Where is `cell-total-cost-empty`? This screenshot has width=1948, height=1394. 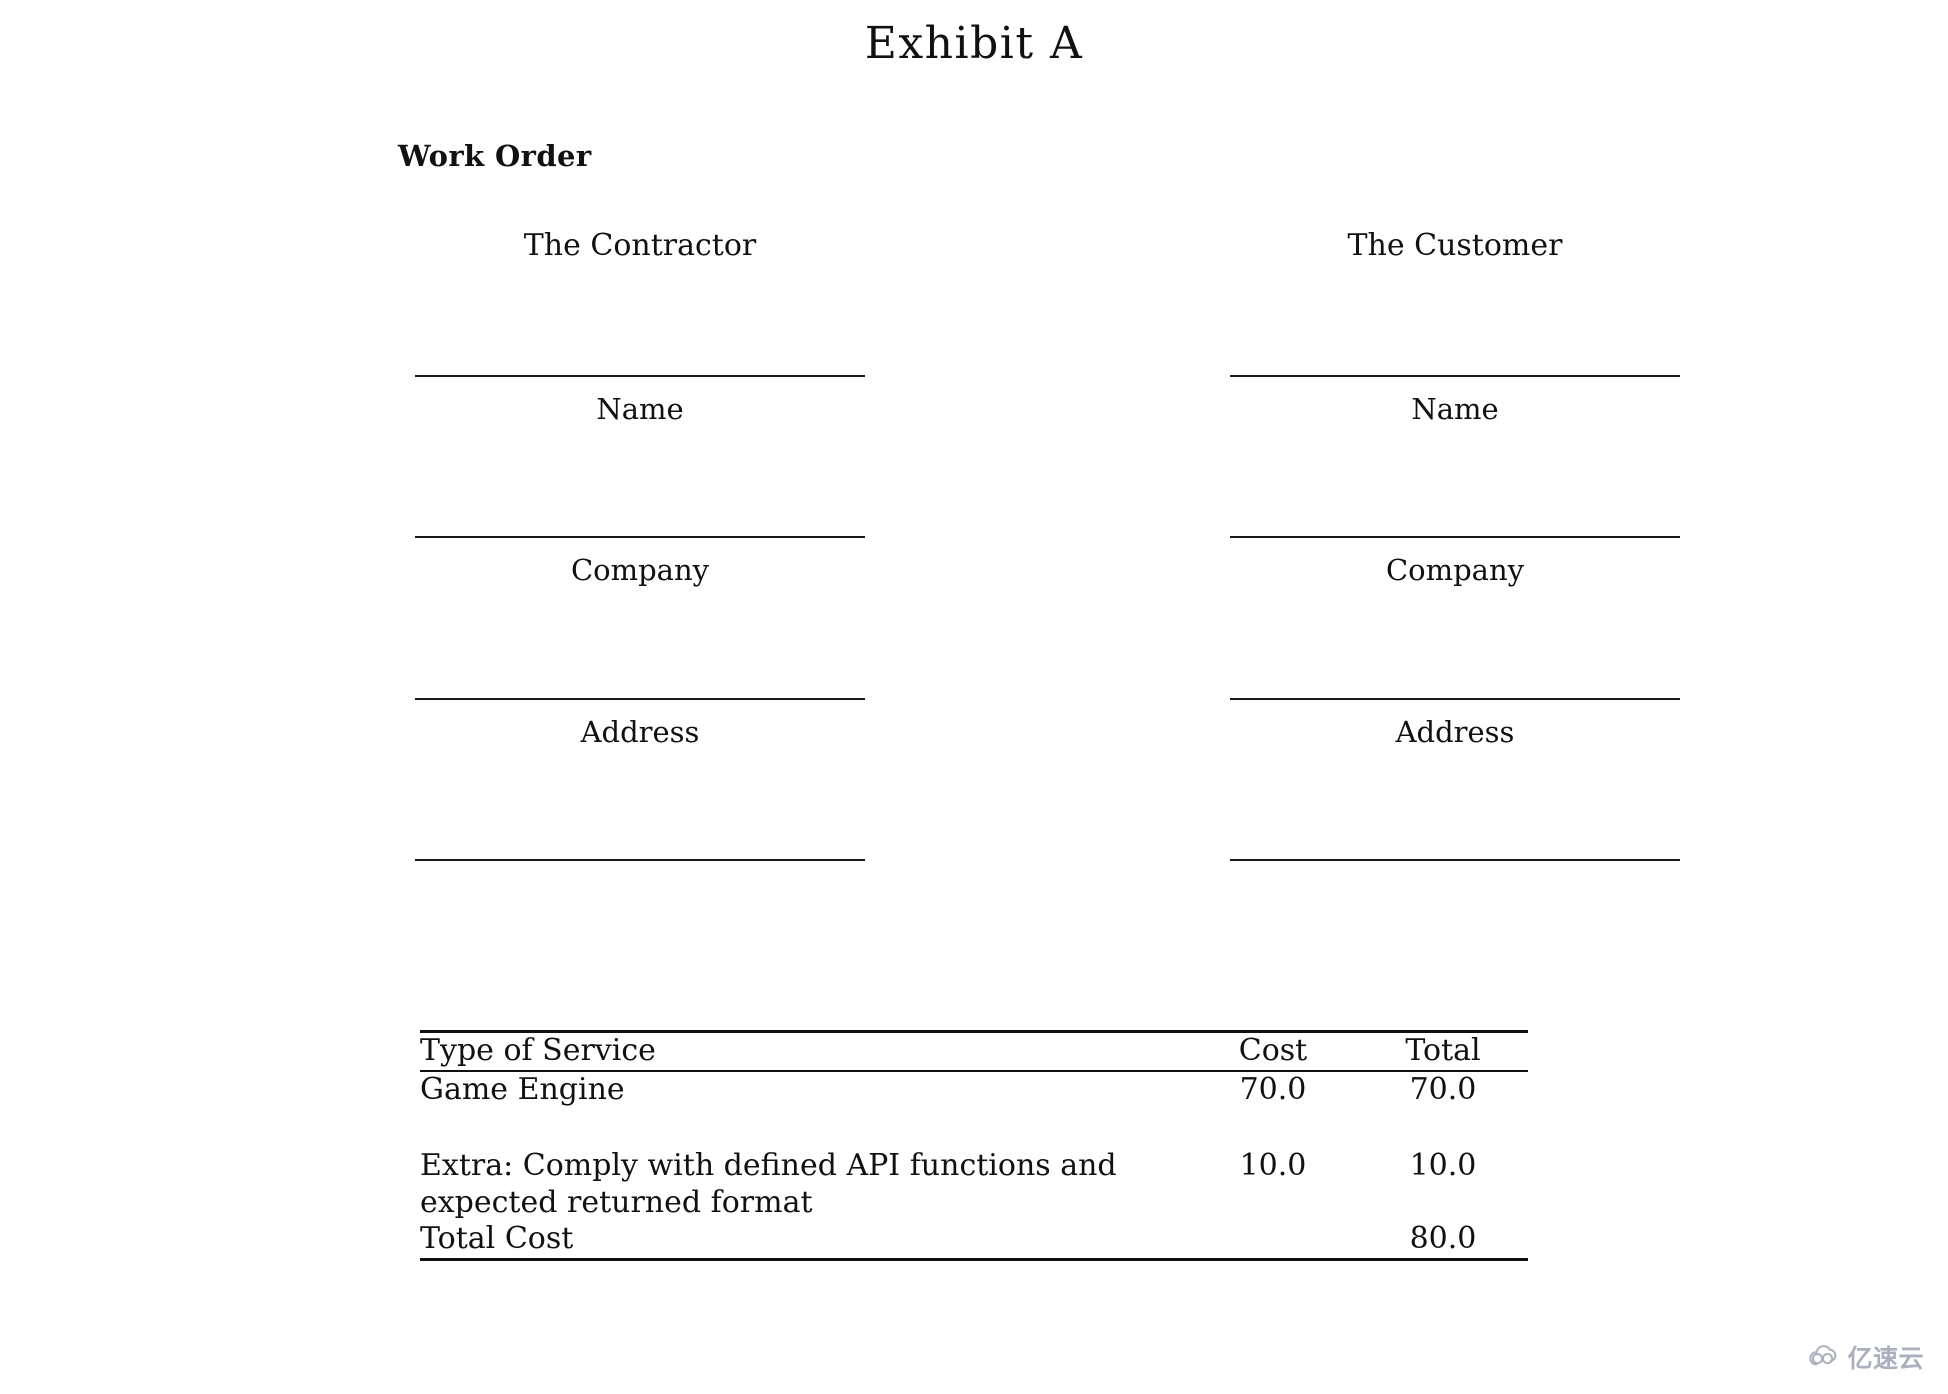 cell-total-cost-empty is located at coordinates (1273, 1239).